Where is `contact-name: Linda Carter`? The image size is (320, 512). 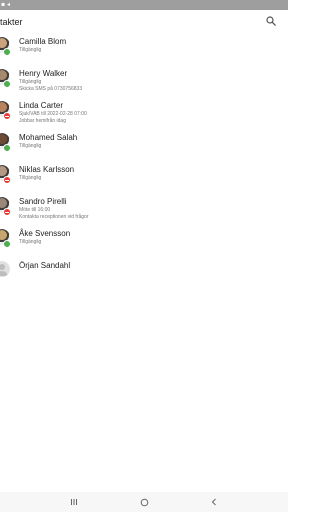 contact-name: Linda Carter is located at coordinates (41, 105).